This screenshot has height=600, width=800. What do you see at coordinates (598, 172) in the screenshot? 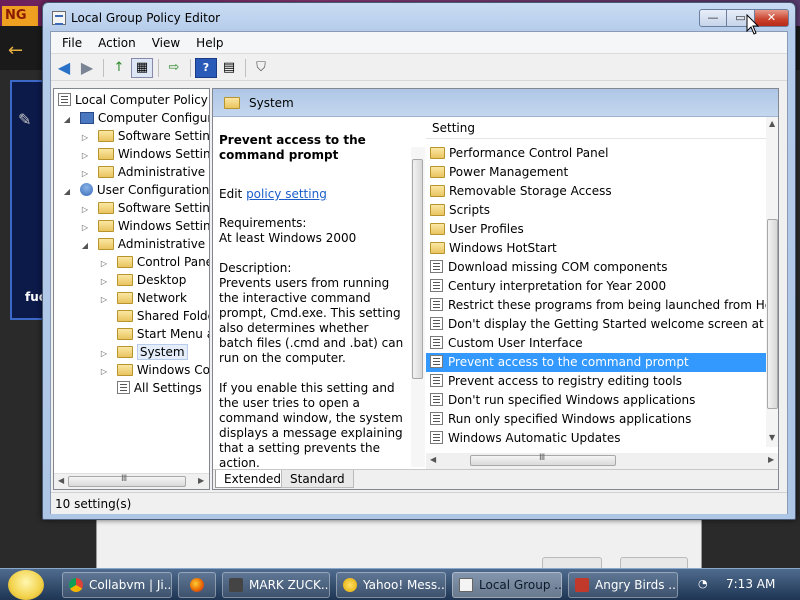
I see `list-item: Power Management` at bounding box center [598, 172].